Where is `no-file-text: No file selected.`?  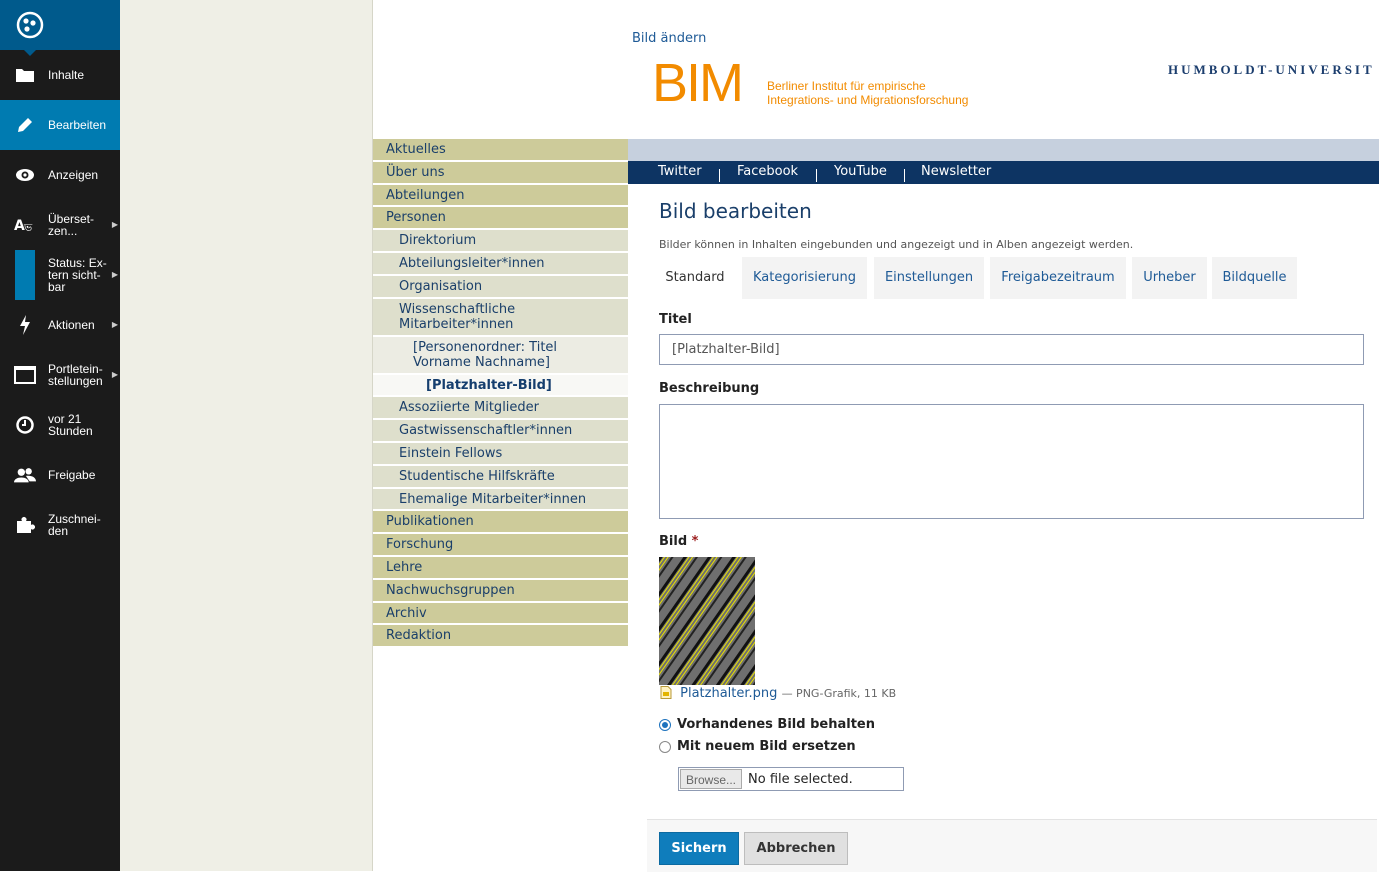 no-file-text: No file selected. is located at coordinates (800, 779).